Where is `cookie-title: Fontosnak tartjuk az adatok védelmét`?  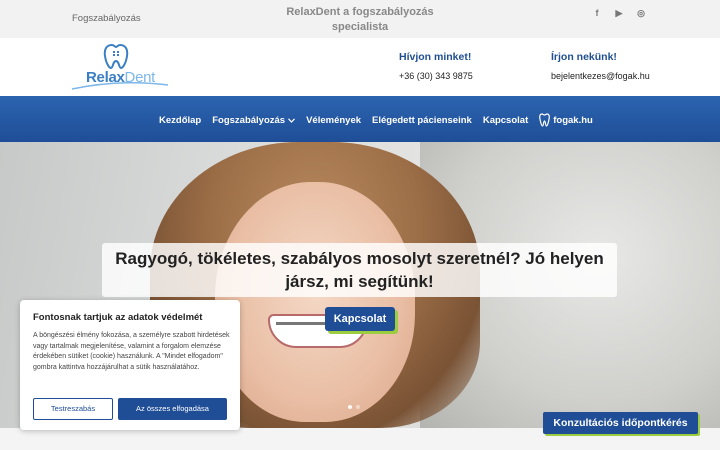
cookie-title: Fontosnak tartjuk az adatok védelmét is located at coordinates (118, 317).